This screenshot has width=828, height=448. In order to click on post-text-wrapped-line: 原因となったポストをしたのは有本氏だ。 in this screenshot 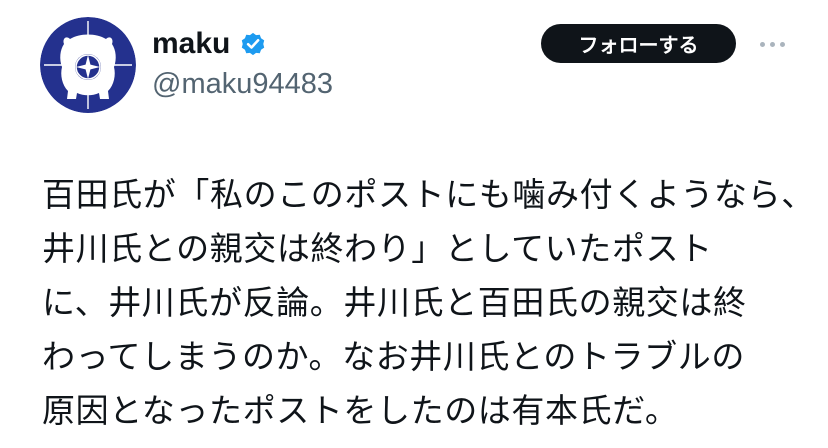, I will do `click(360, 410)`.